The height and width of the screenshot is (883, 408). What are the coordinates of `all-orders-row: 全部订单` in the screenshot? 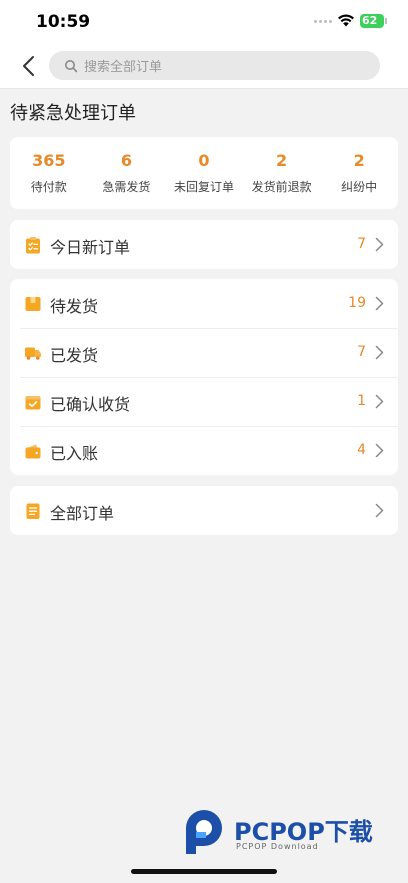 It's located at (204, 510).